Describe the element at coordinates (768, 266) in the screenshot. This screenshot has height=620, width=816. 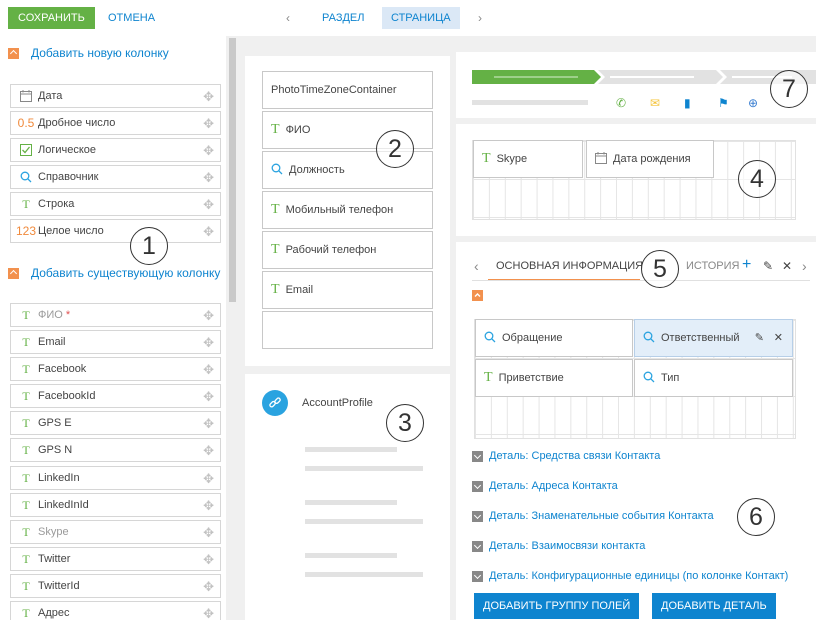
I see `edit-tab-icon: ✎` at that location.